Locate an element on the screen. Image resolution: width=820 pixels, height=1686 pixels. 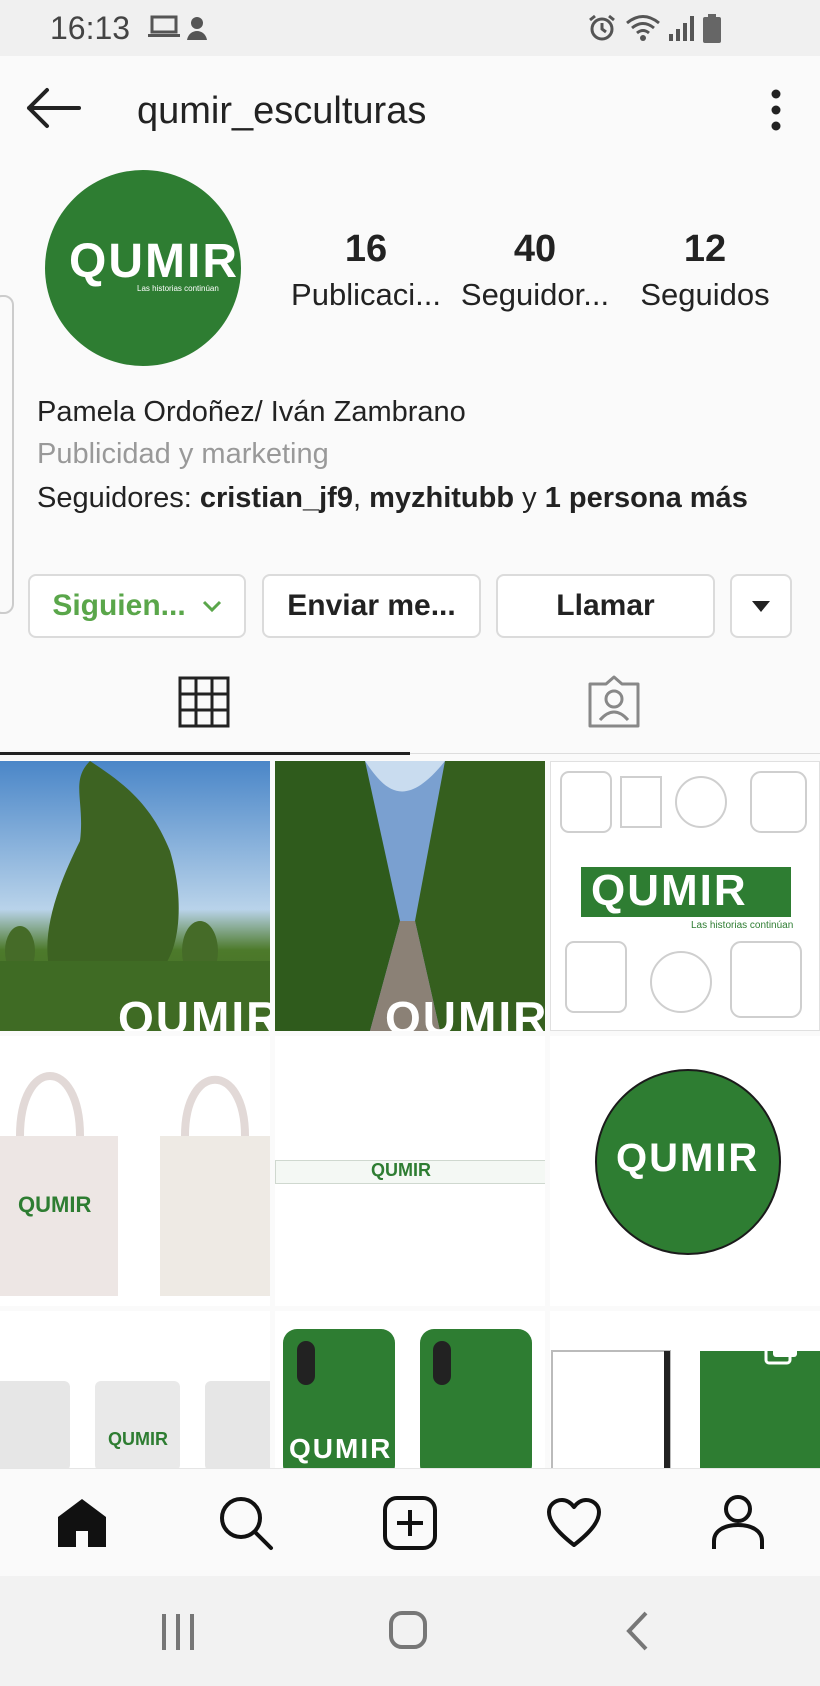
tab-grid is located at coordinates (205, 706).